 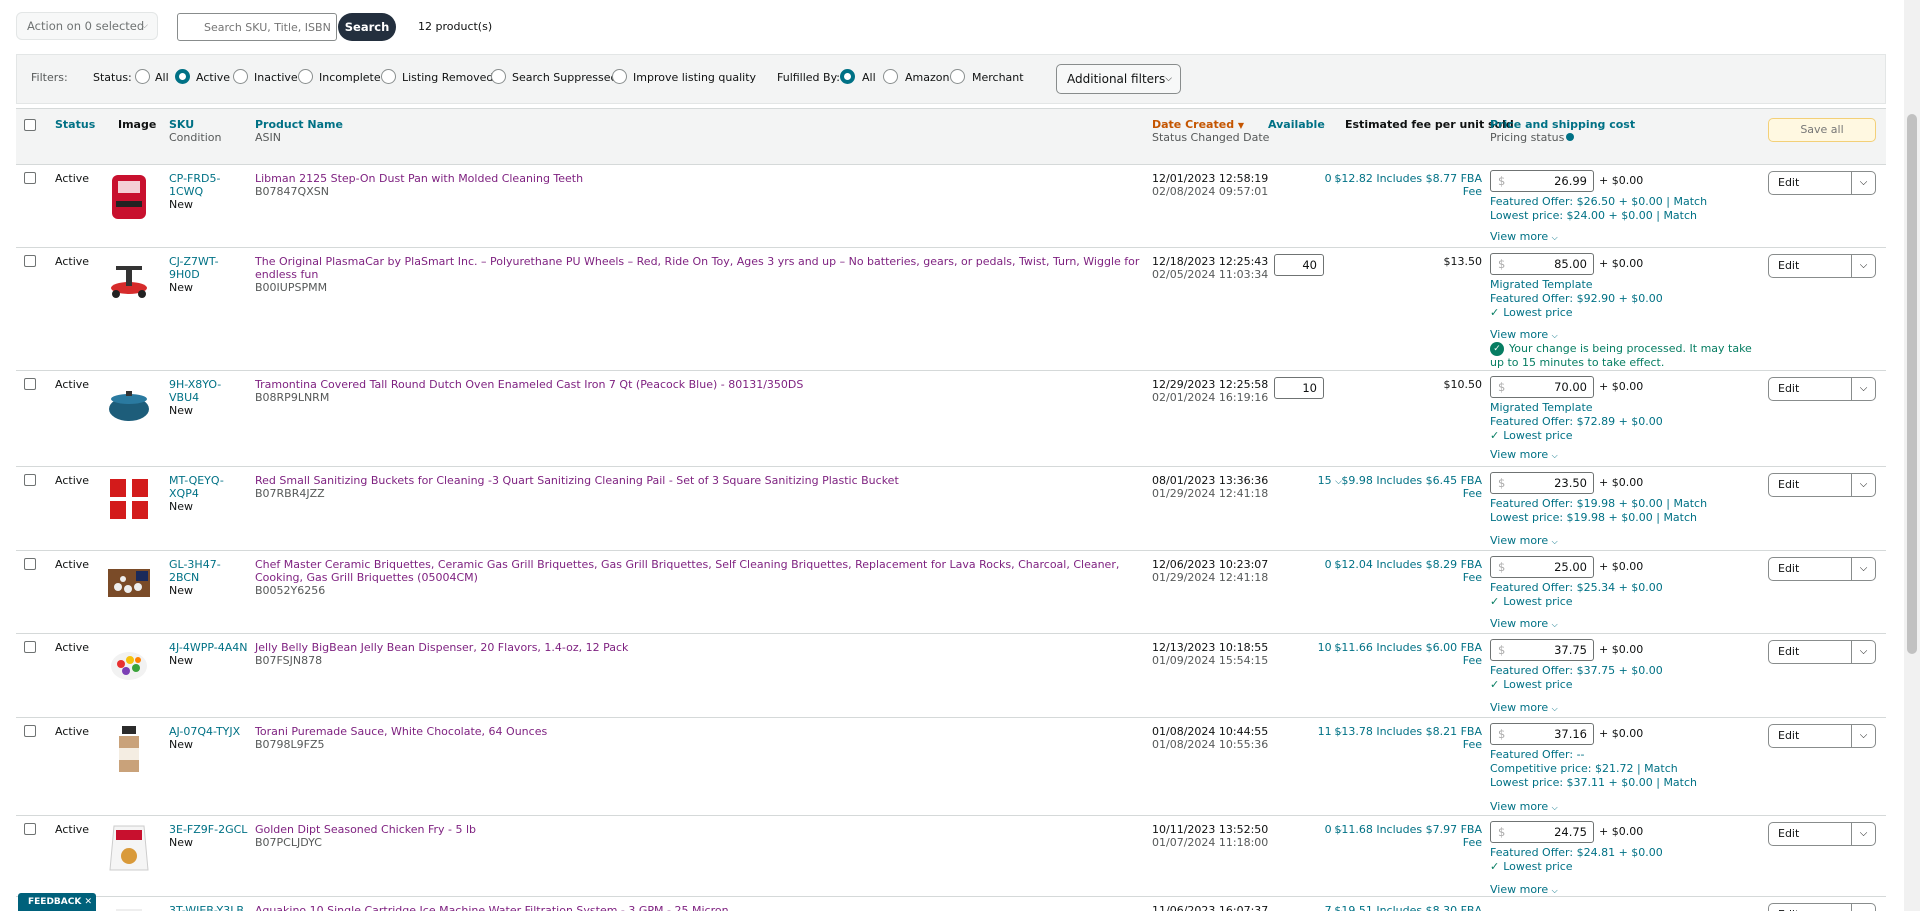 What do you see at coordinates (927, 77) in the screenshot?
I see `fulfilled-option-amazon: Amazon` at bounding box center [927, 77].